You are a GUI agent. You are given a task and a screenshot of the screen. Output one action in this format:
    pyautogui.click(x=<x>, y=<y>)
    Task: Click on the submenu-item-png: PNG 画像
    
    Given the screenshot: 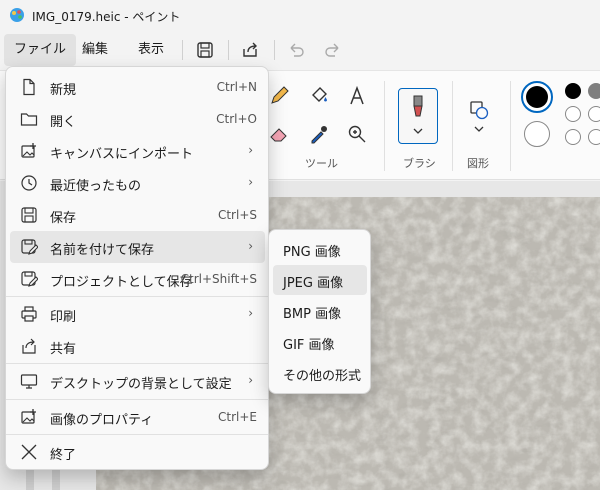 What is the action you would take?
    pyautogui.click(x=320, y=249)
    